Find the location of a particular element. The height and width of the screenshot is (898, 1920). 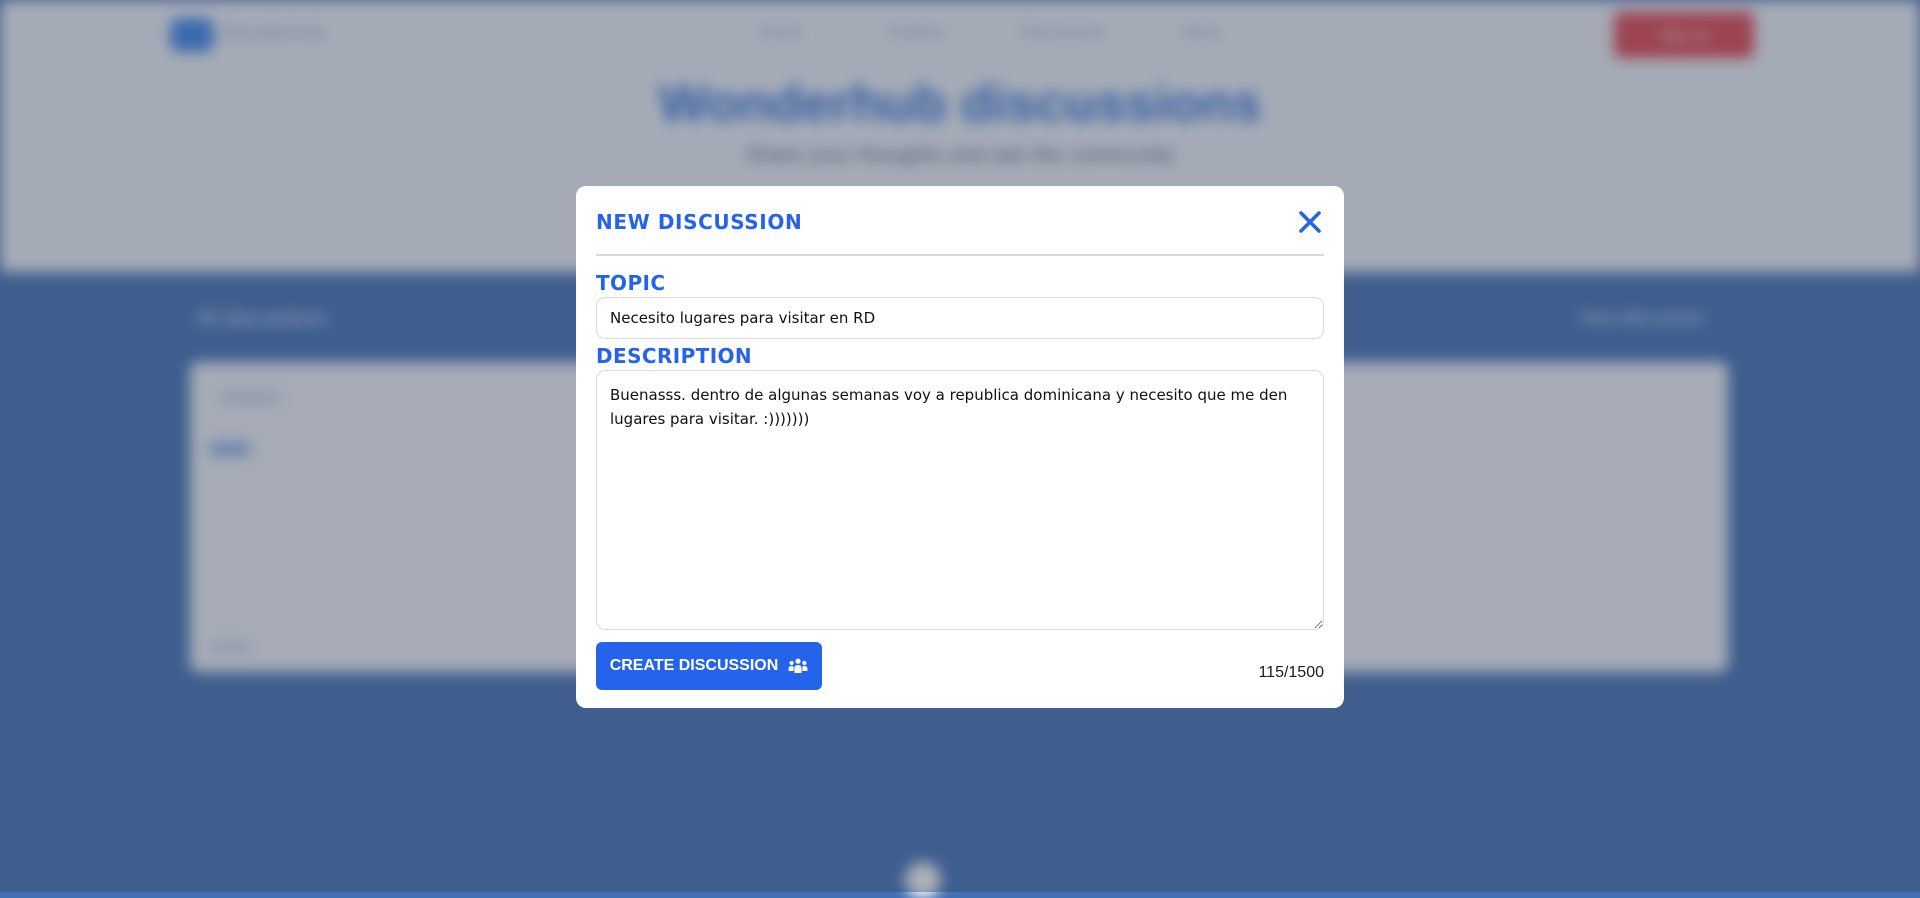

create-discussion-label: CREATE DISCUSSION is located at coordinates (694, 665).